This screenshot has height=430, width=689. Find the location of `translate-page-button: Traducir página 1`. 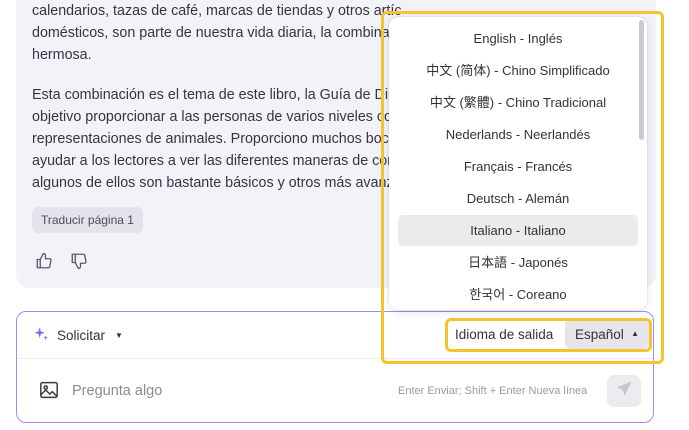

translate-page-button: Traducir página 1 is located at coordinates (87, 220).